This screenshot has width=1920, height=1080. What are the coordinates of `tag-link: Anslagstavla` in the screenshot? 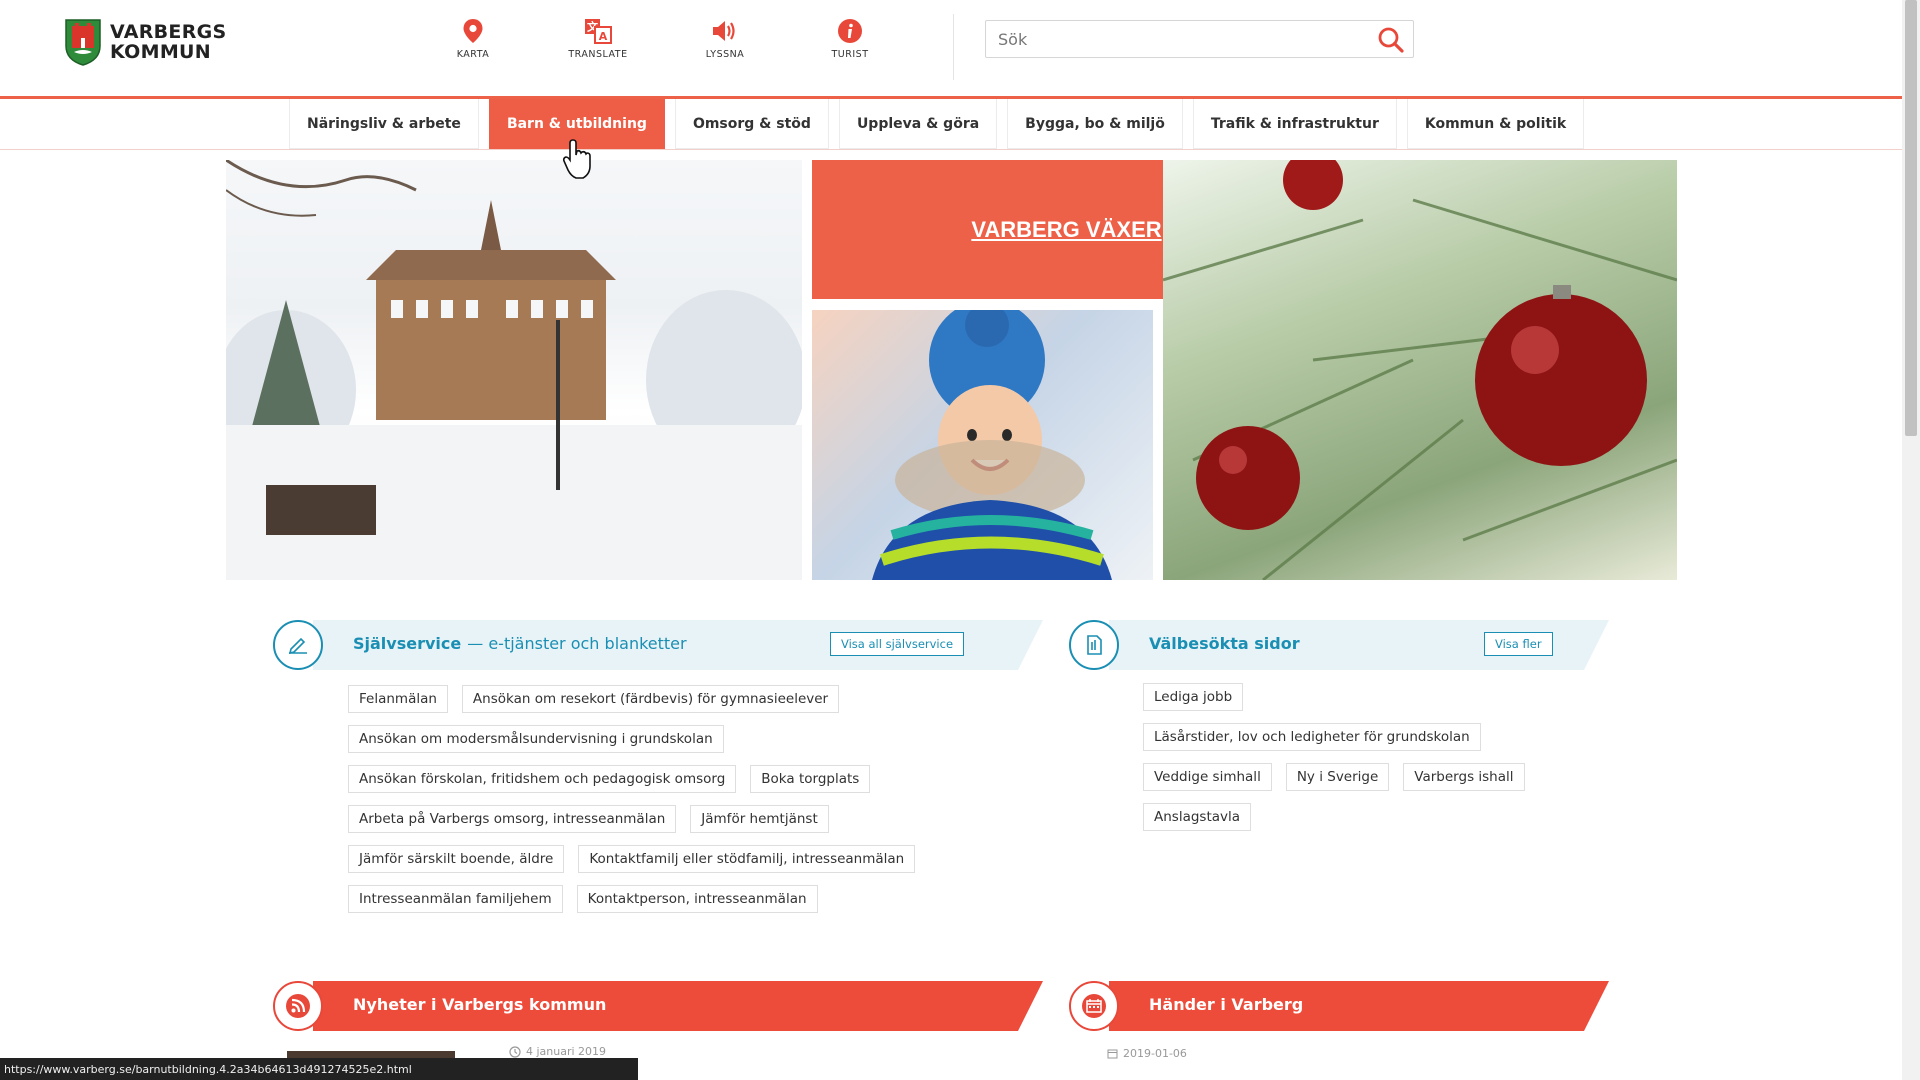 It's located at (1197, 817).